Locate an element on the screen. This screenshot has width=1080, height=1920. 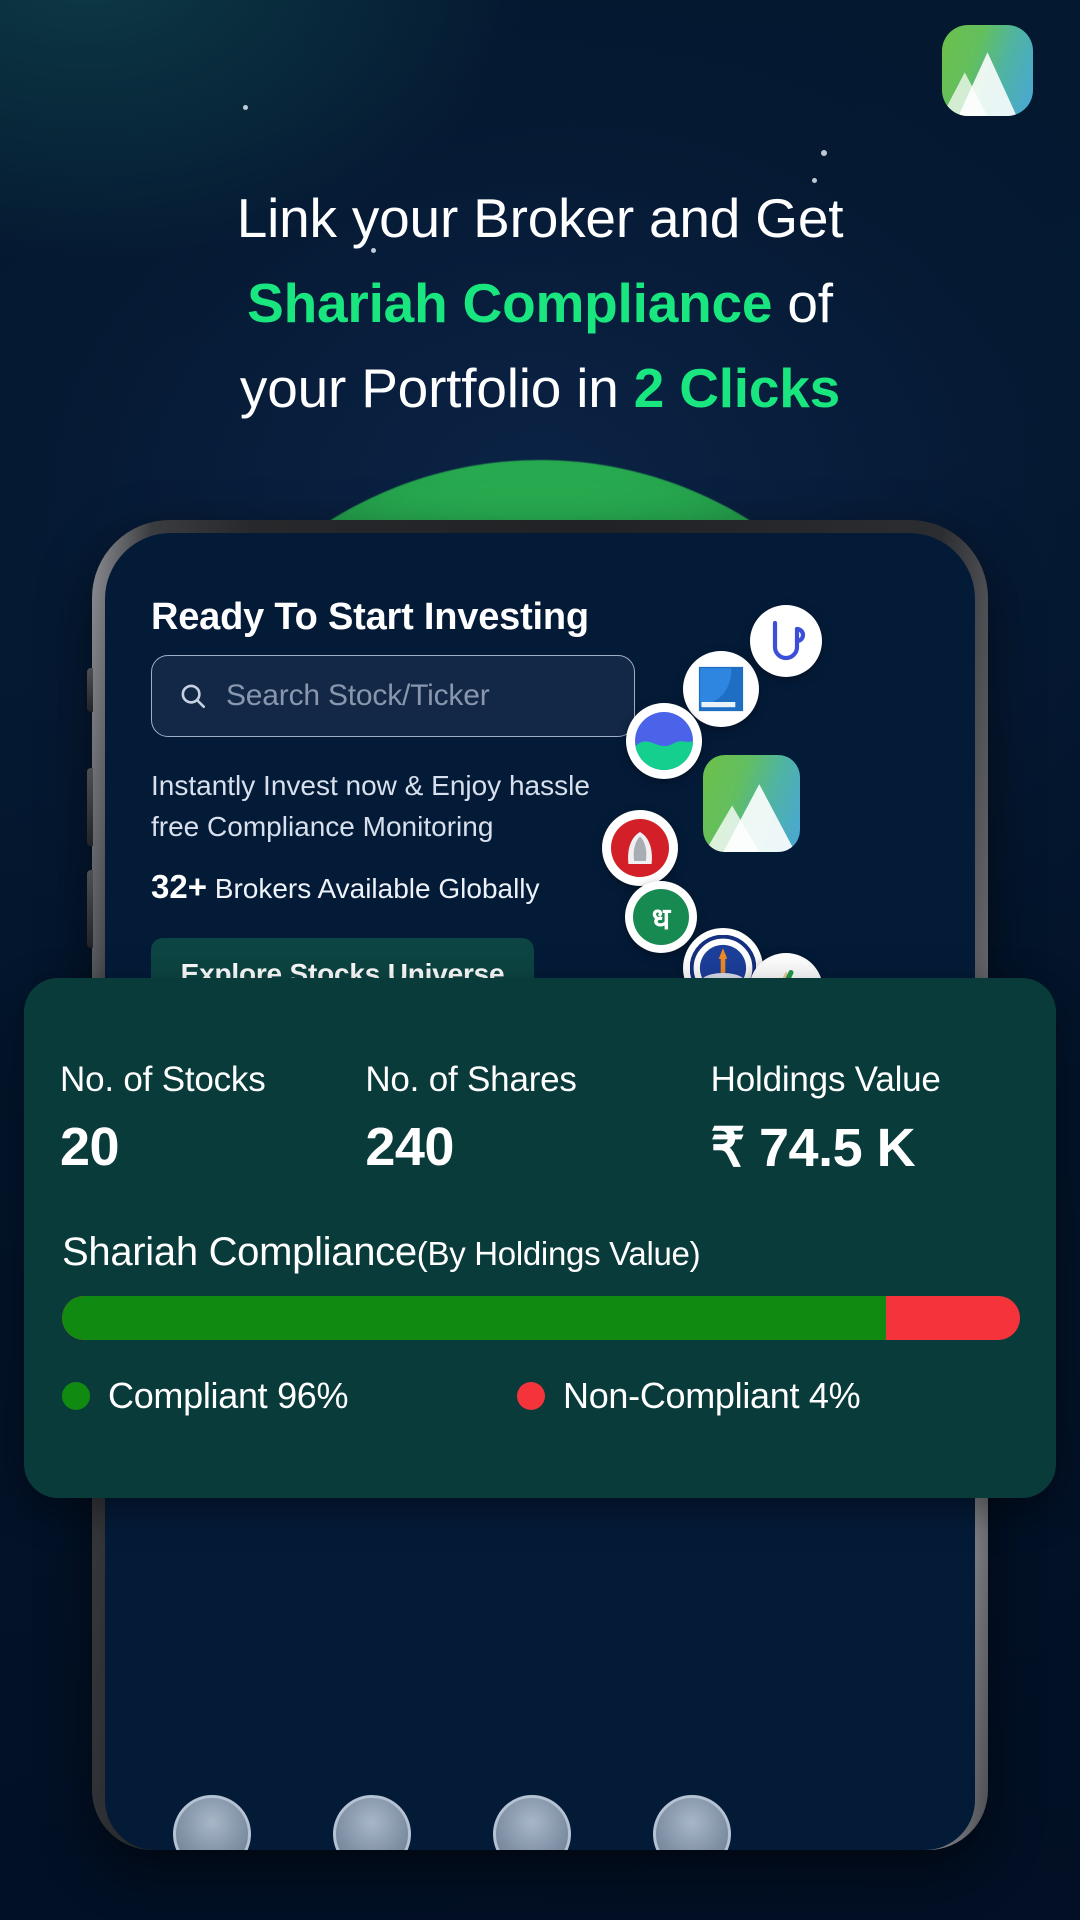
stat-no-of-shares: No. of Shares 240 is located at coordinates (517, 1119).